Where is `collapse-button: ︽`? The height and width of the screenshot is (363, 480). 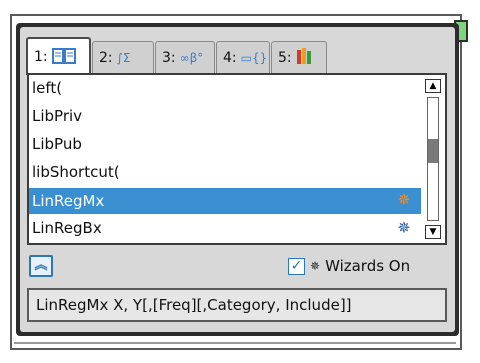
collapse-button: ︽ is located at coordinates (41, 266).